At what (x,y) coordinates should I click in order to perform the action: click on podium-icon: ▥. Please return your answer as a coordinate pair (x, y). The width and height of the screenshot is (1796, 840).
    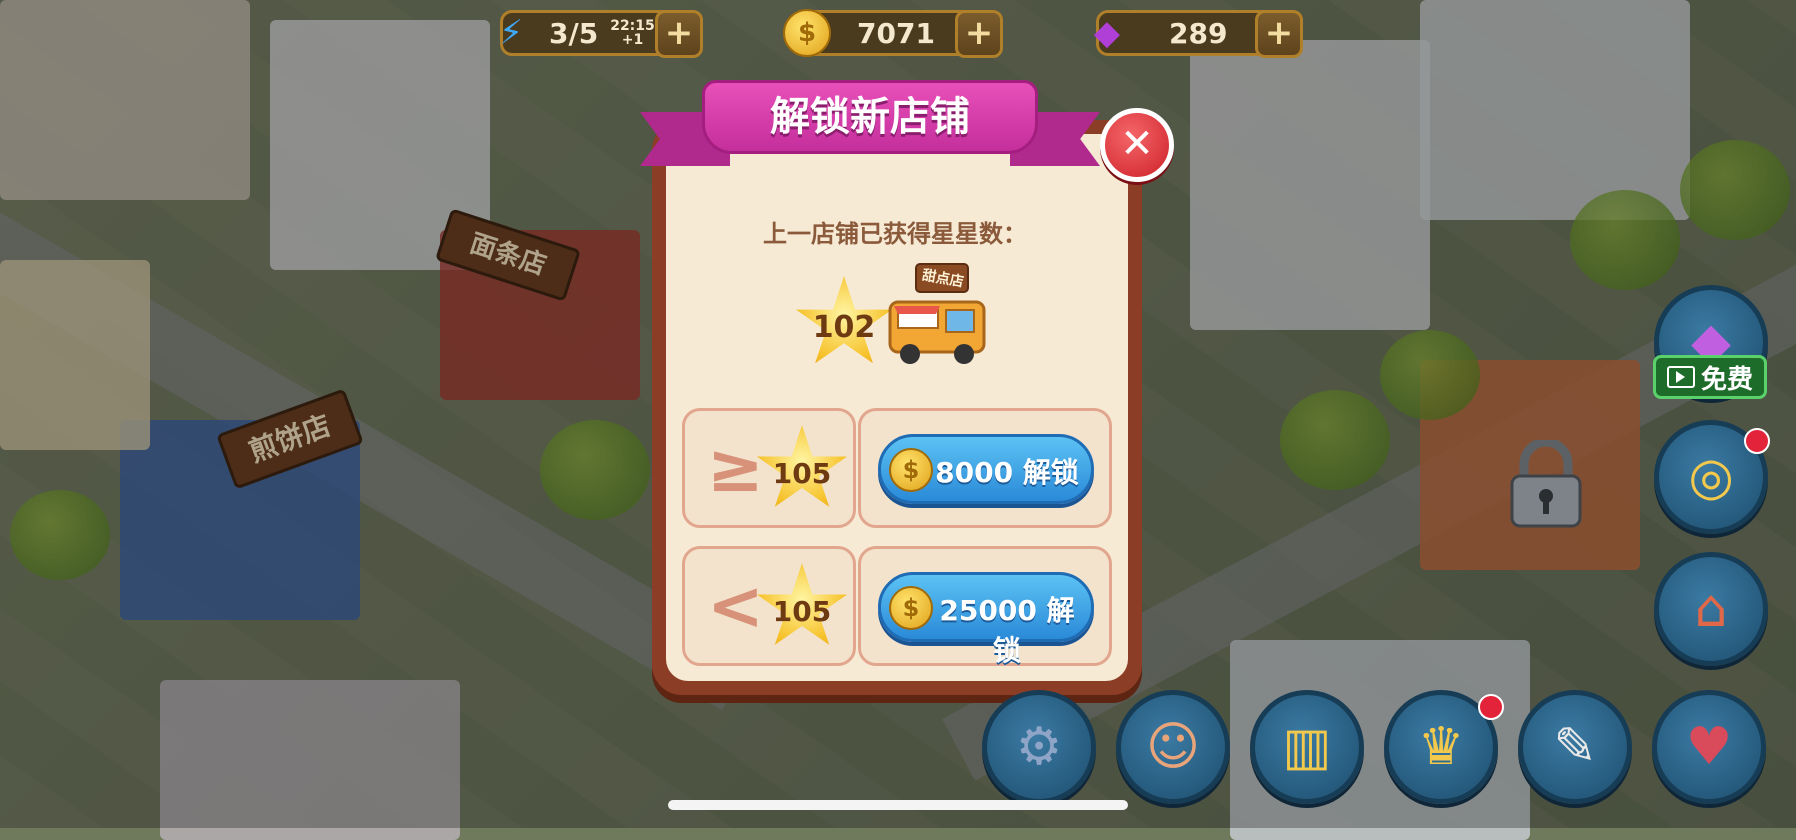
    Looking at the image, I should click on (1307, 747).